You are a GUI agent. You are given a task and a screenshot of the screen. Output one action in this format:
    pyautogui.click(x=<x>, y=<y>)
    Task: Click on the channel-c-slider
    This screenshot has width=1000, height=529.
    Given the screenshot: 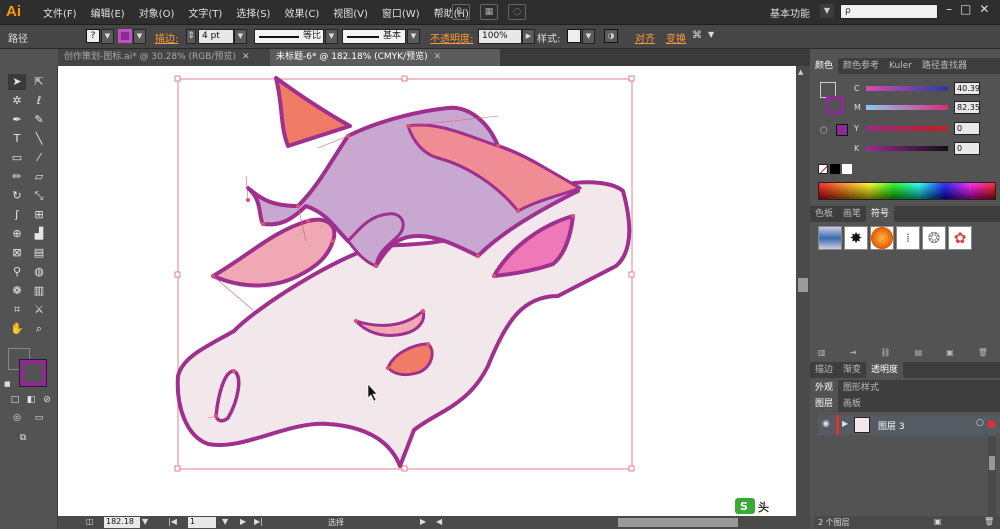 What is the action you would take?
    pyautogui.click(x=907, y=88)
    